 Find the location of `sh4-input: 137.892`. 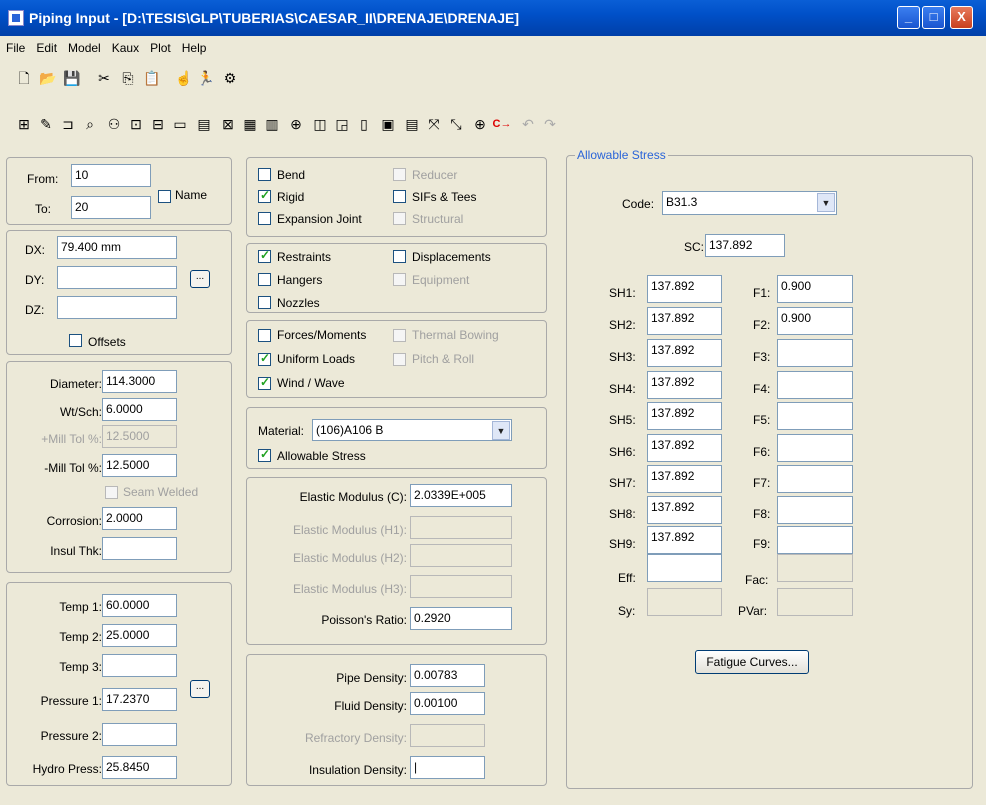

sh4-input: 137.892 is located at coordinates (684, 385).